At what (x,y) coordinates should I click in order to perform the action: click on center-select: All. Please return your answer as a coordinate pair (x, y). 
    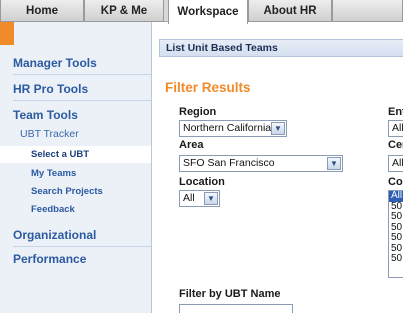
    Looking at the image, I should click on (395, 163).